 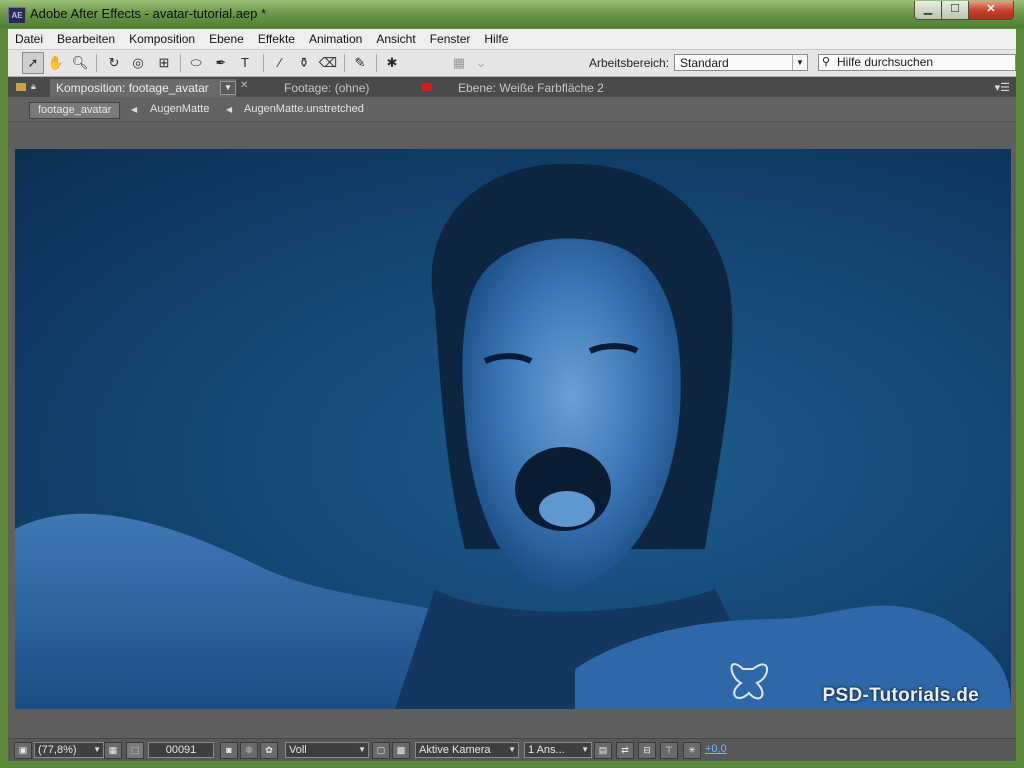 What do you see at coordinates (459, 63) in the screenshot?
I see `axis-mode-icon: ▦` at bounding box center [459, 63].